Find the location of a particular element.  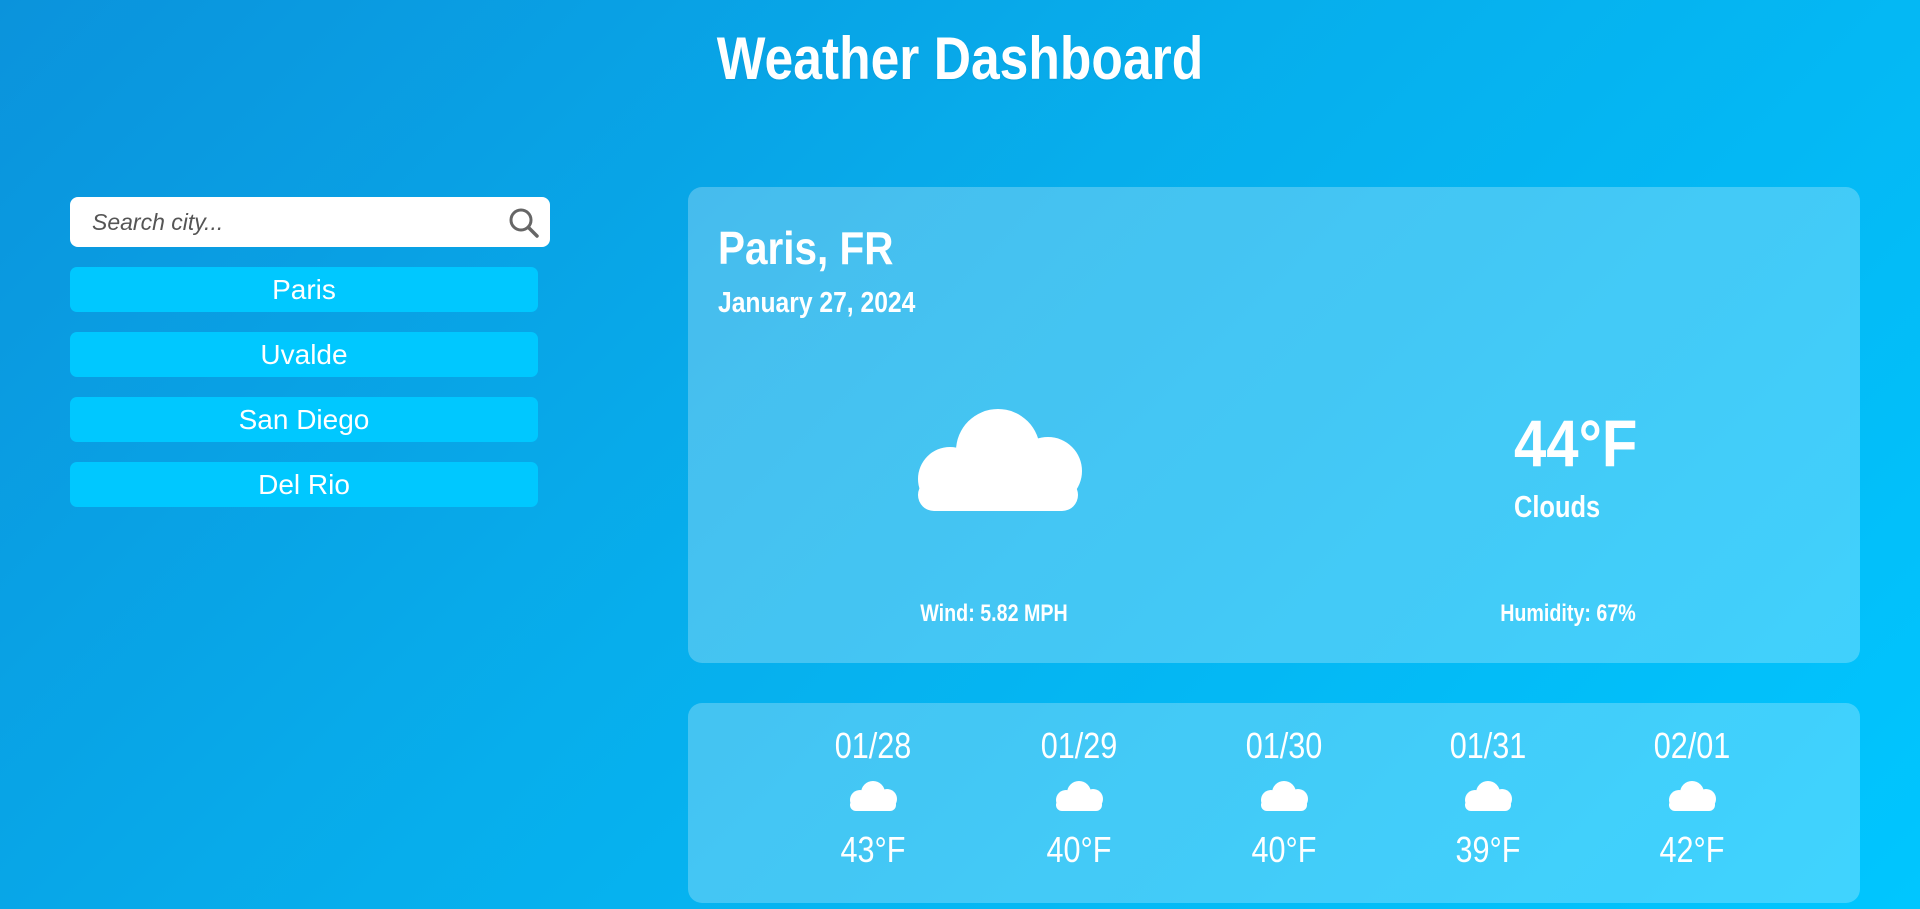

history-city-button: Uvalde is located at coordinates (304, 354).